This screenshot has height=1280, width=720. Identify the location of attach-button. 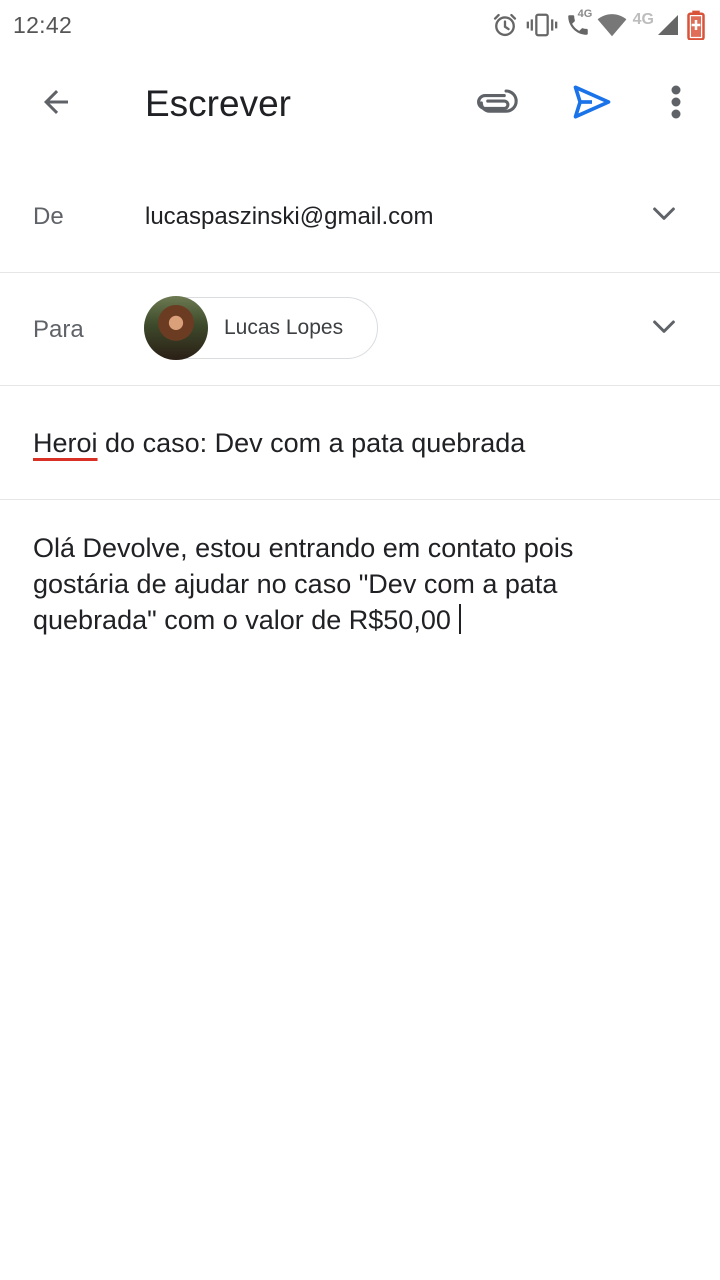
(496, 104).